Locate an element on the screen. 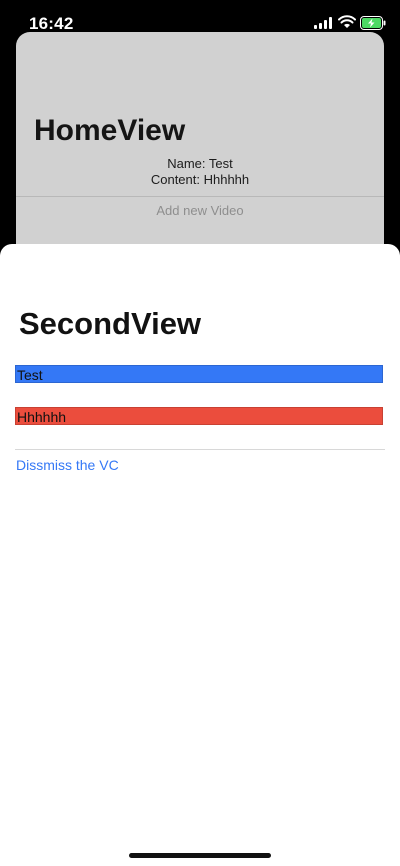 The height and width of the screenshot is (866, 400). status-time: 16:42 is located at coordinates (51, 23).